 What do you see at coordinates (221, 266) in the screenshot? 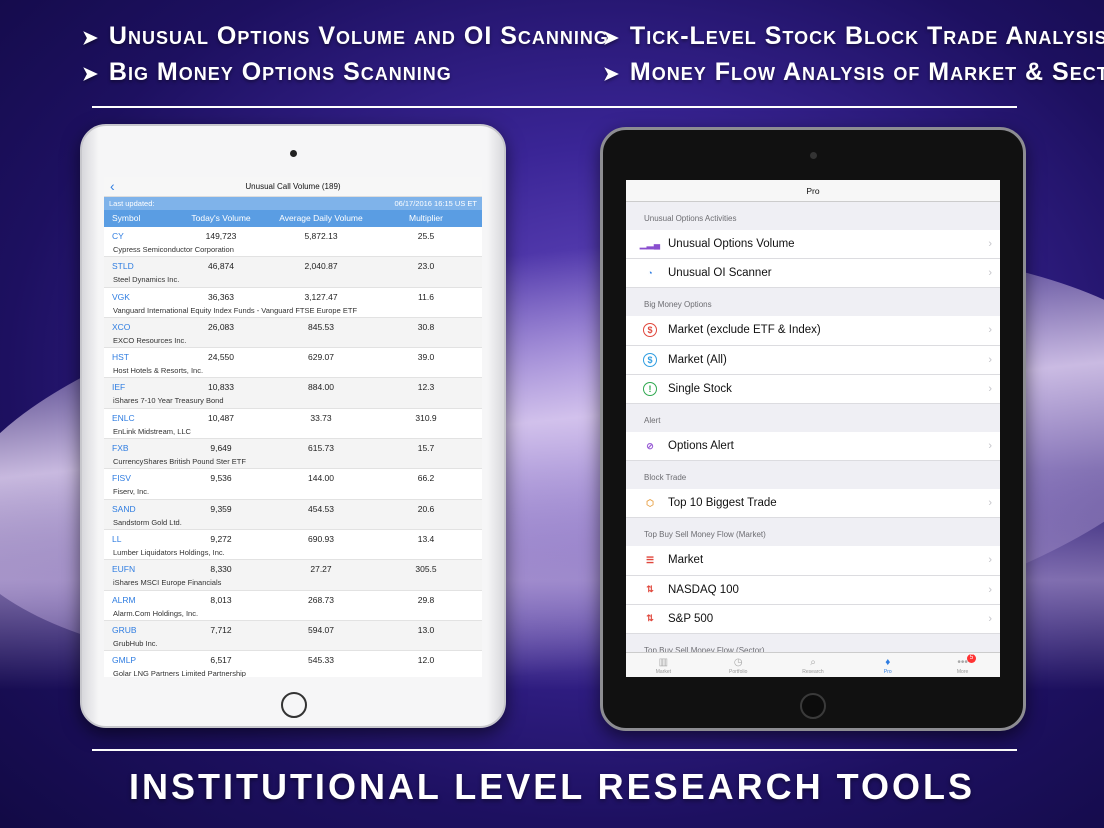
I see `row-volume: 46,874` at bounding box center [221, 266].